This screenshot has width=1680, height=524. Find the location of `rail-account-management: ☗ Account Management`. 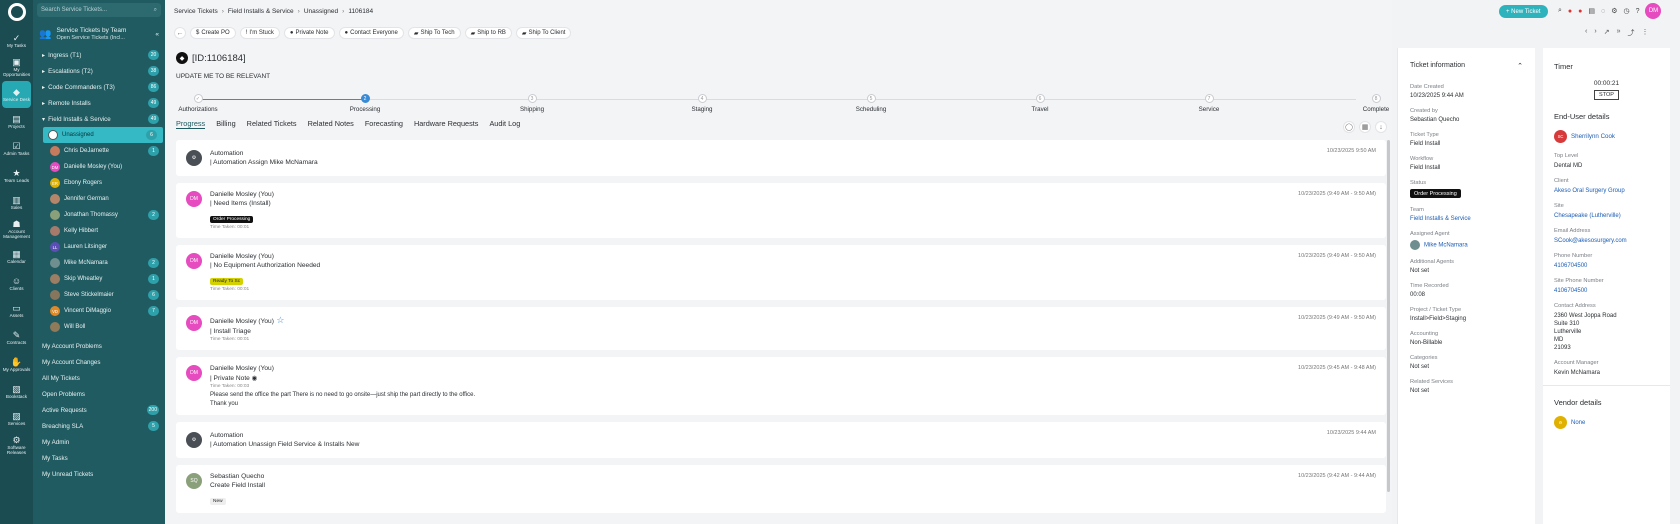

rail-account-management: ☗ Account Management is located at coordinates (16, 229).